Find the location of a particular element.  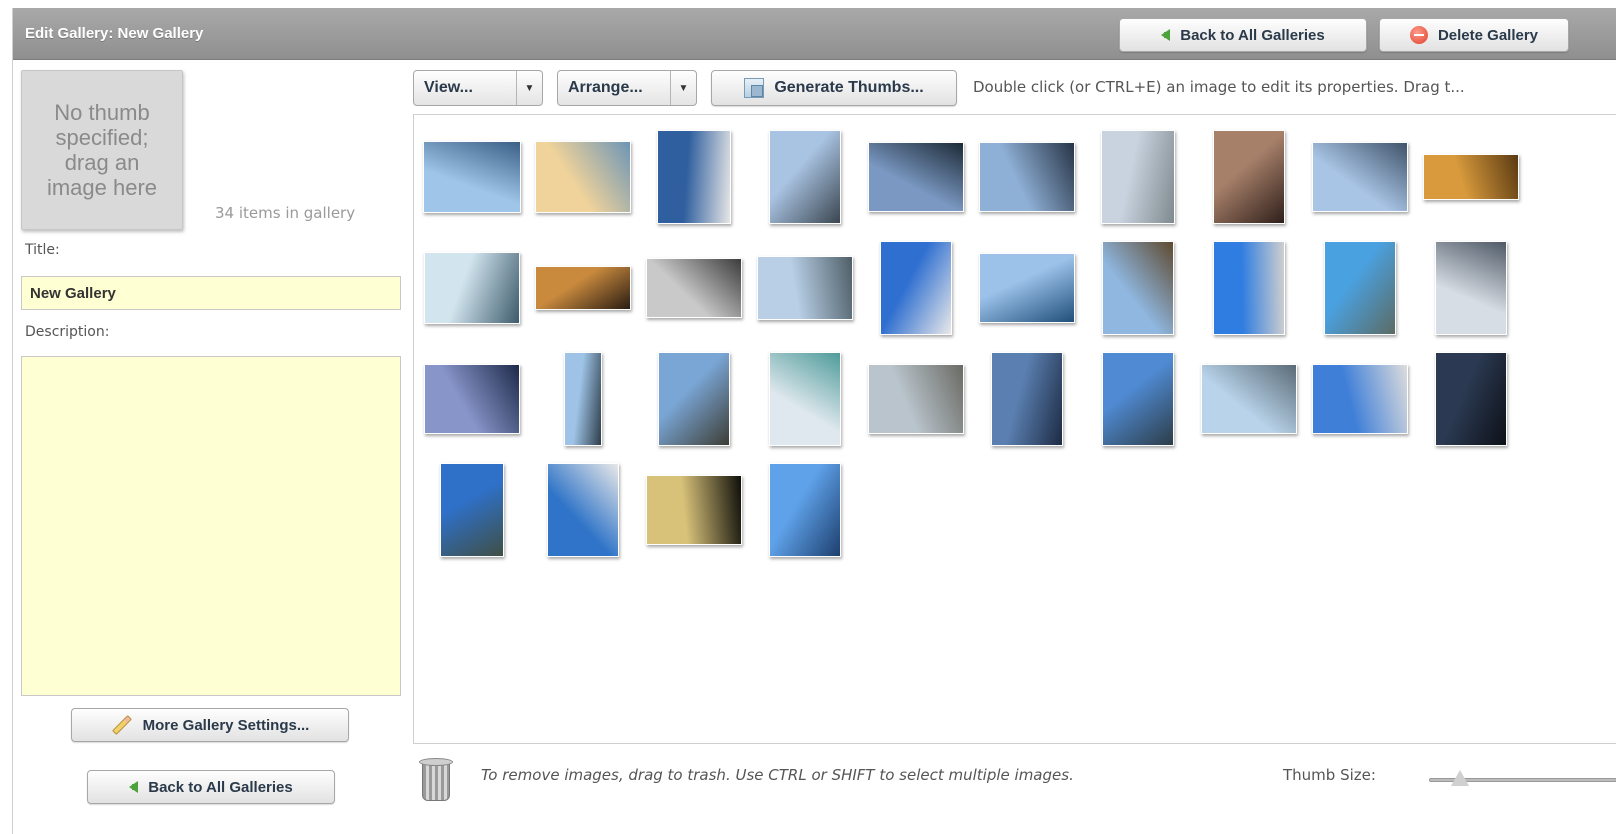

back-to-galleries-button: Back to All Galleries is located at coordinates (1243, 35).